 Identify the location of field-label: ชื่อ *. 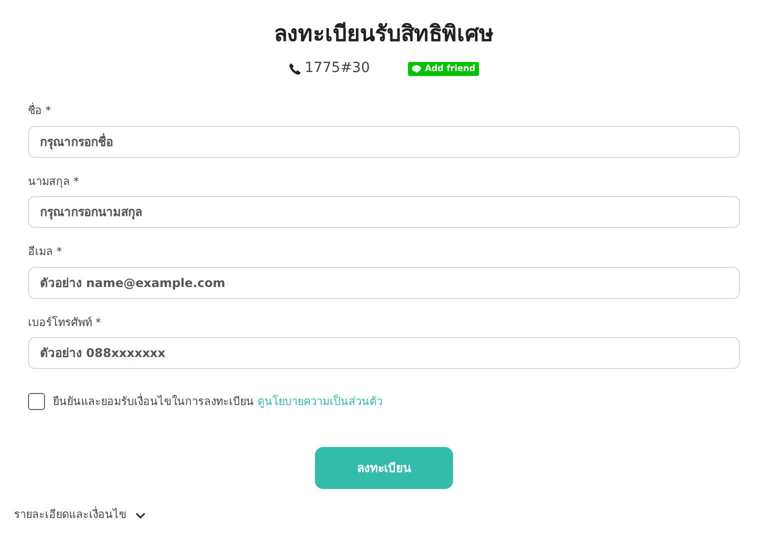
(40, 111).